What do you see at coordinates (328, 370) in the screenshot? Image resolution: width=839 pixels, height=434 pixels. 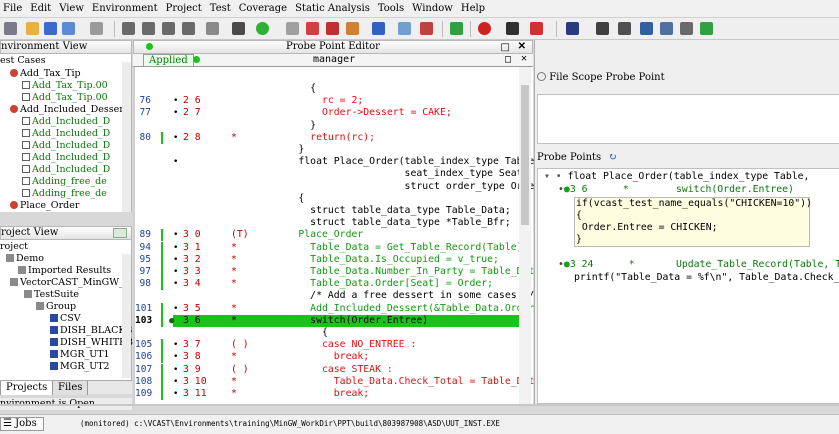 I see `code-line: case STEAK :` at bounding box center [328, 370].